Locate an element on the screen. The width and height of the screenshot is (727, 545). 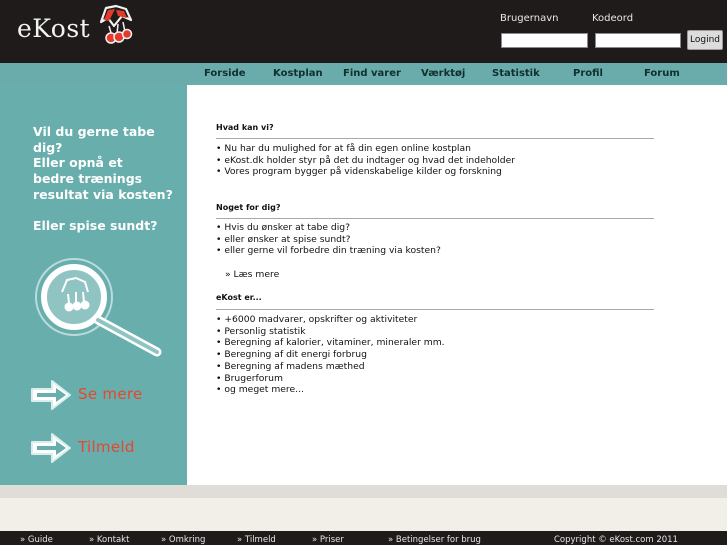
signup-button: Tilmeld is located at coordinates (103, 448).